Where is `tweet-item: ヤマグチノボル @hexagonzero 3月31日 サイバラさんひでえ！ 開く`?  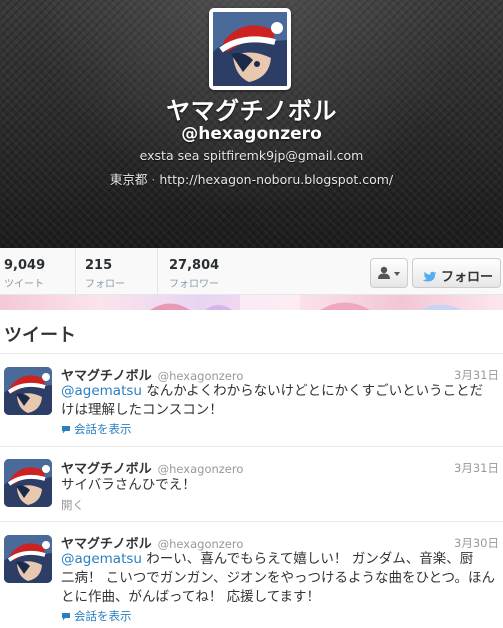 tweet-item: ヤマグチノボル @hexagonzero 3月31日 サイバラさんひでえ！ 開く is located at coordinates (251, 485).